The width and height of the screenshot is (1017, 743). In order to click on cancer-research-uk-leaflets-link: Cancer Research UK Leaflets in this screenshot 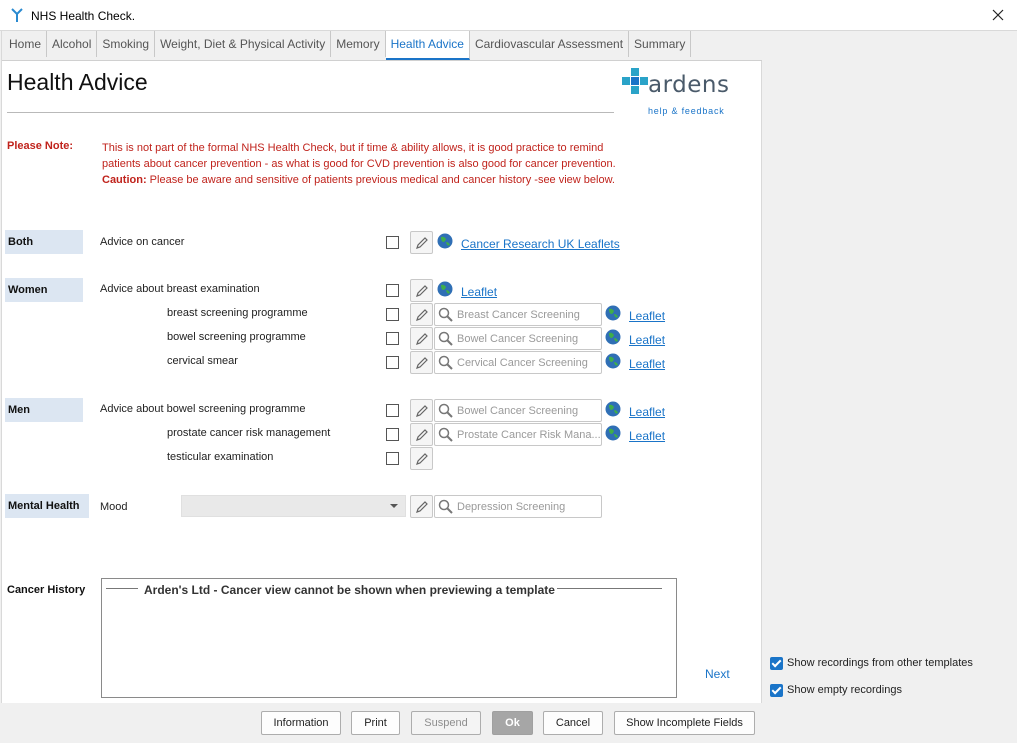, I will do `click(540, 244)`.